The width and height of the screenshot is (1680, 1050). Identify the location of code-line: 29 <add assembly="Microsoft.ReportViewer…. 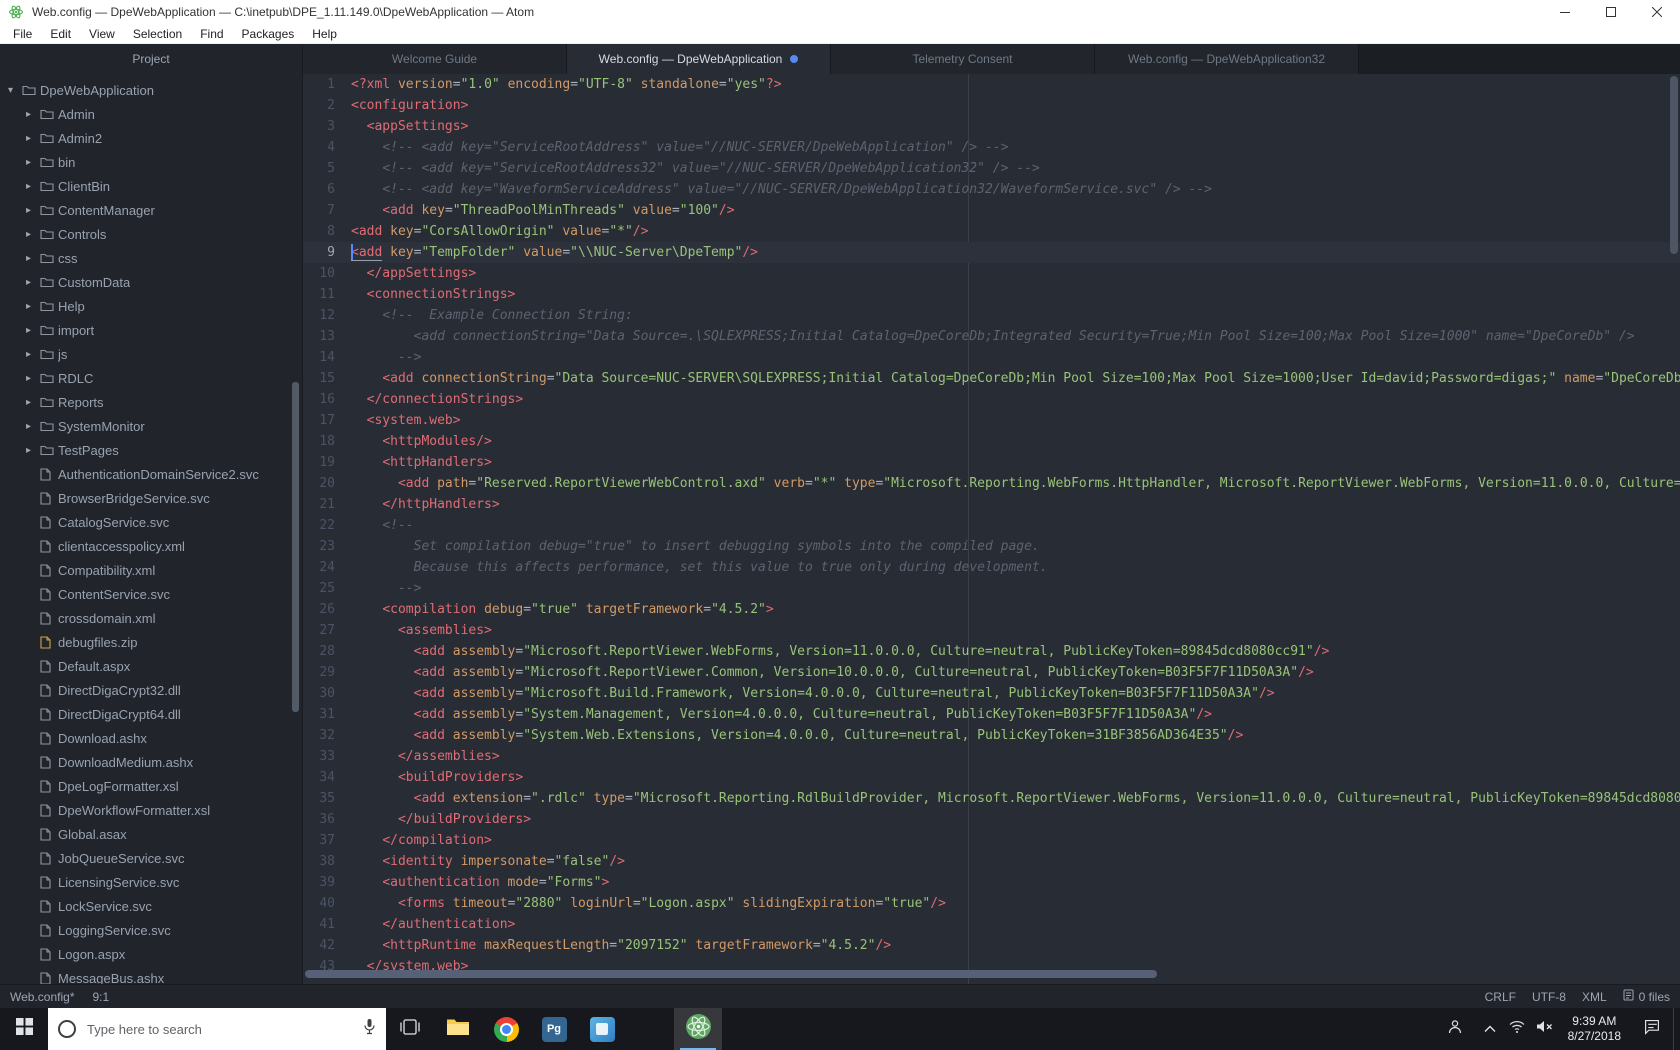
(991, 672).